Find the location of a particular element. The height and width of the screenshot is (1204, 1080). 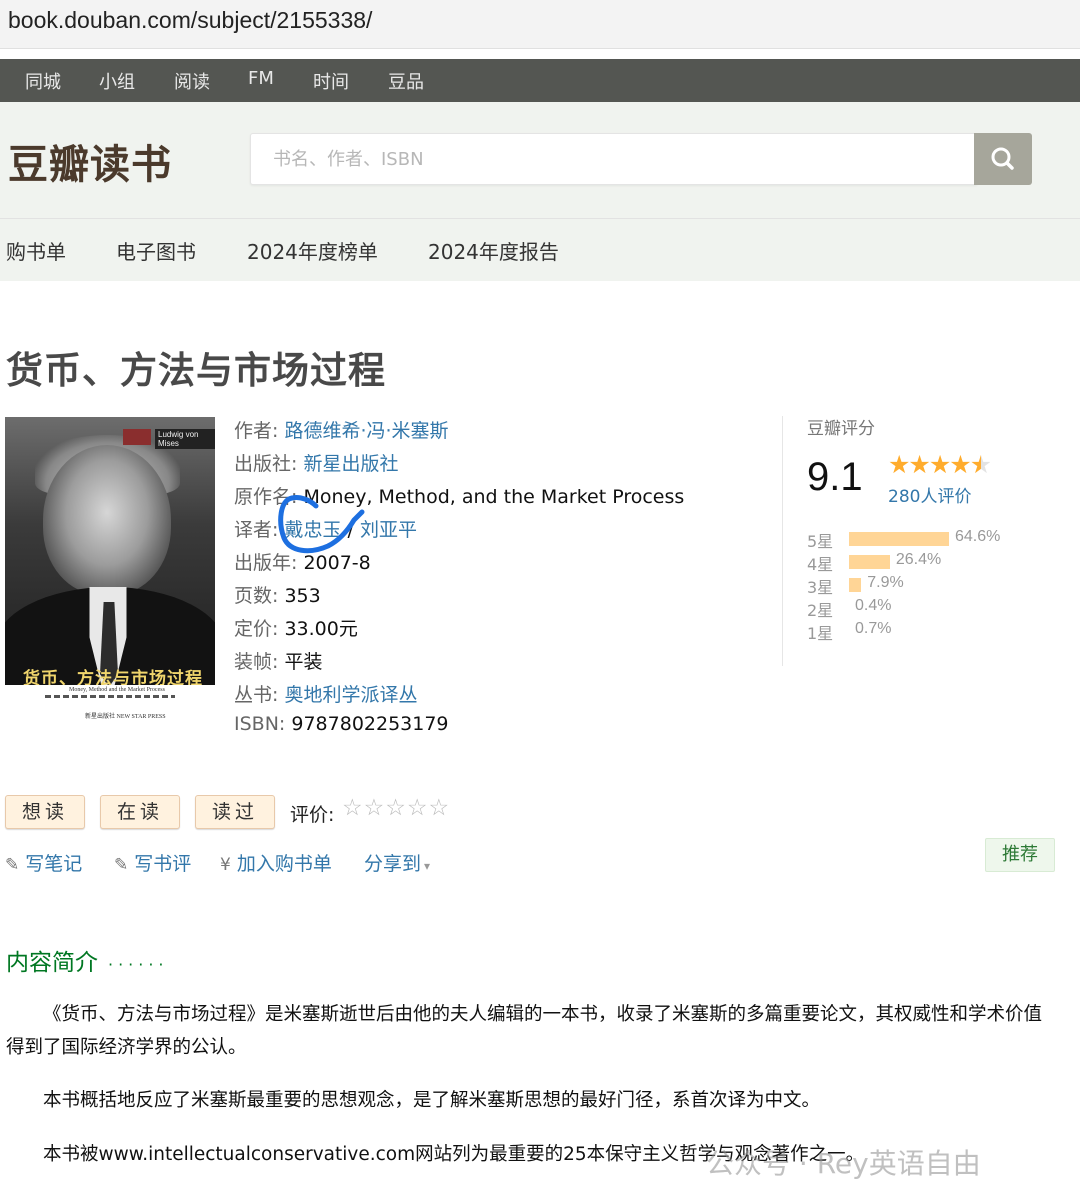

isbn-label: ISBN: is located at coordinates (260, 724).